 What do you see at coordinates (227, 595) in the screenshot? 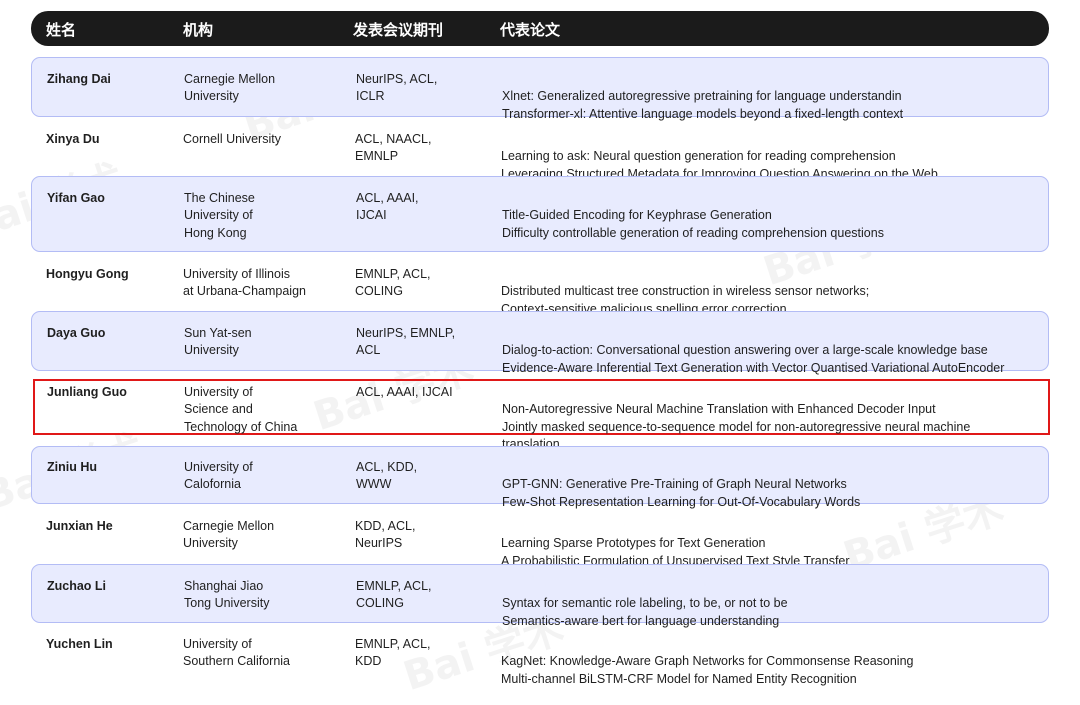
I see `institution: Shanghai Jiao Tong University` at bounding box center [227, 595].